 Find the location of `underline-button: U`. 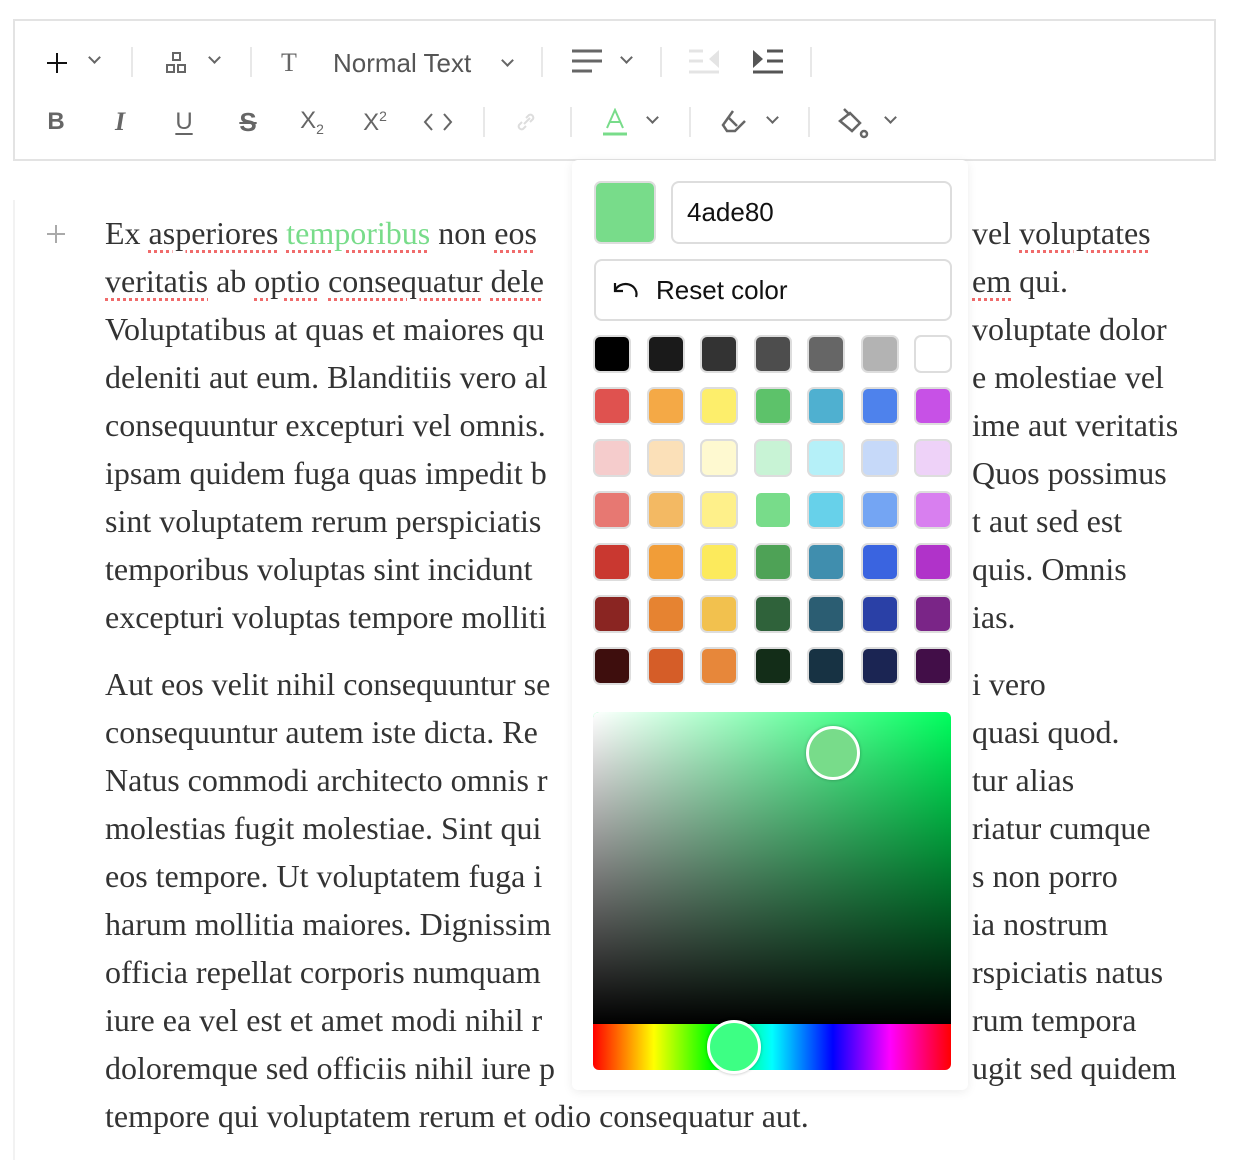

underline-button: U is located at coordinates (184, 122).